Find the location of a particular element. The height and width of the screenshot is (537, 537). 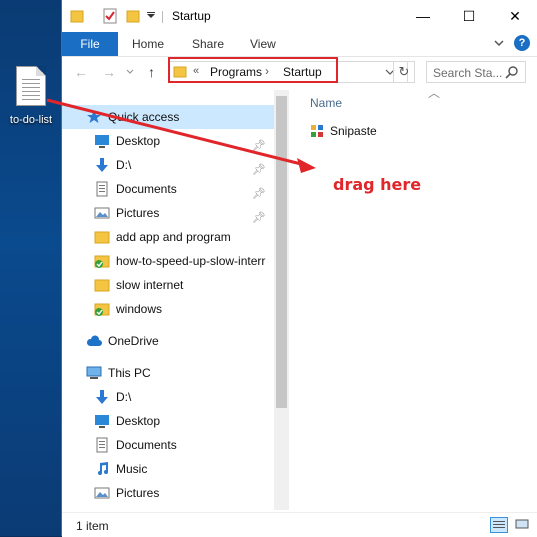

star-icon is located at coordinates (94, 116).